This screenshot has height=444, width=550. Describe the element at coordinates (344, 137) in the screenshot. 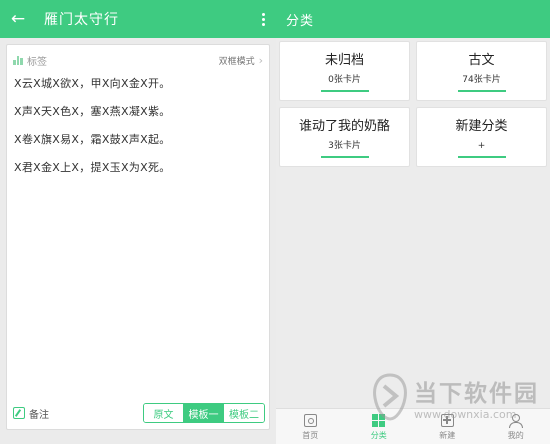

I see `category-card-cheese: 谁动了我的奶酪 3张卡片` at that location.